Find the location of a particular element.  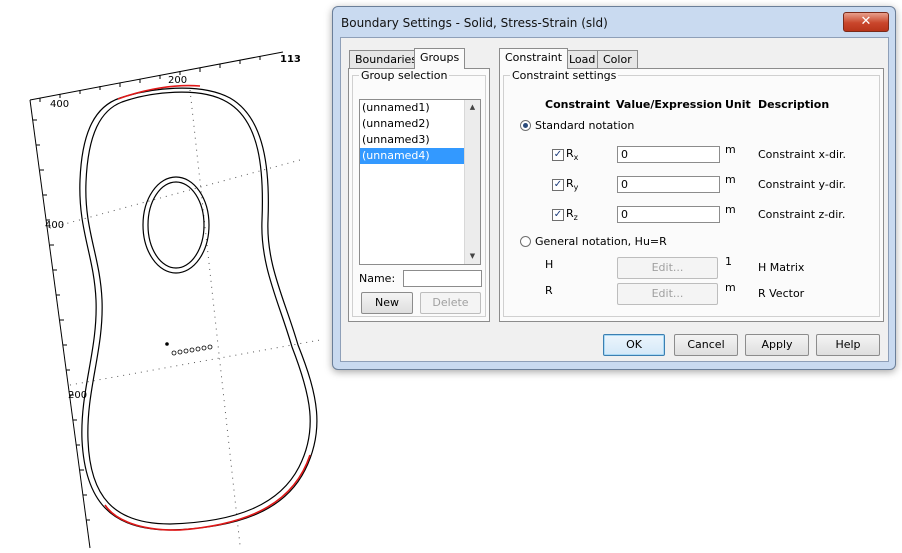

tab-groups: Groups is located at coordinates (440, 58).